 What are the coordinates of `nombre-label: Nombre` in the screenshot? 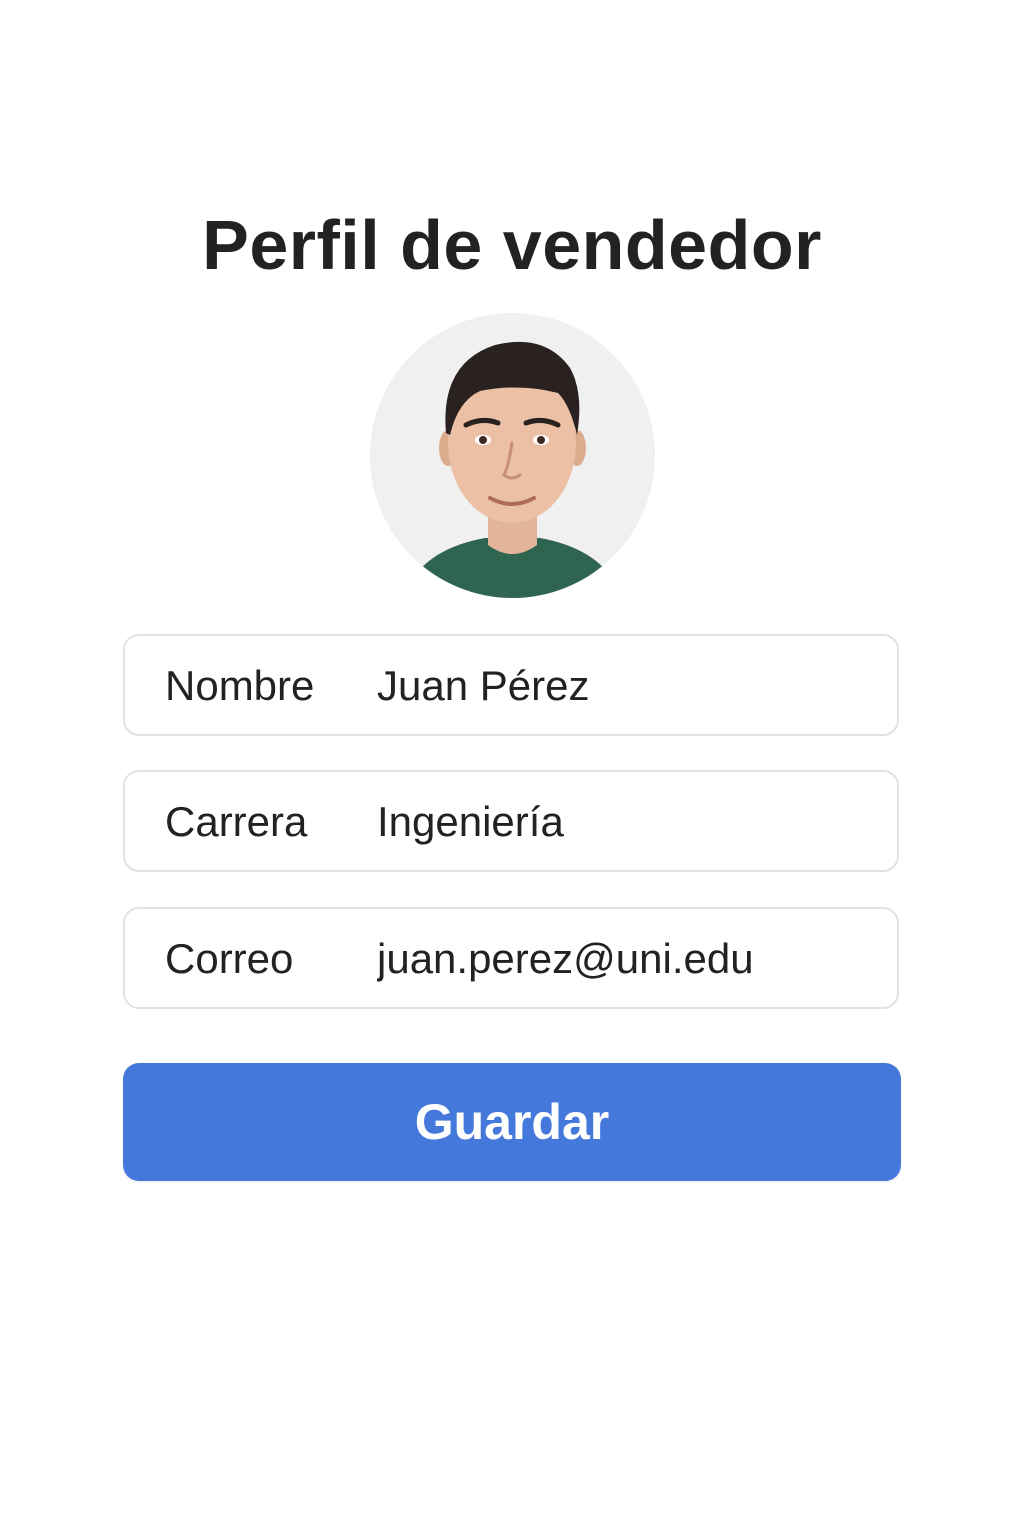 It's located at (240, 685).